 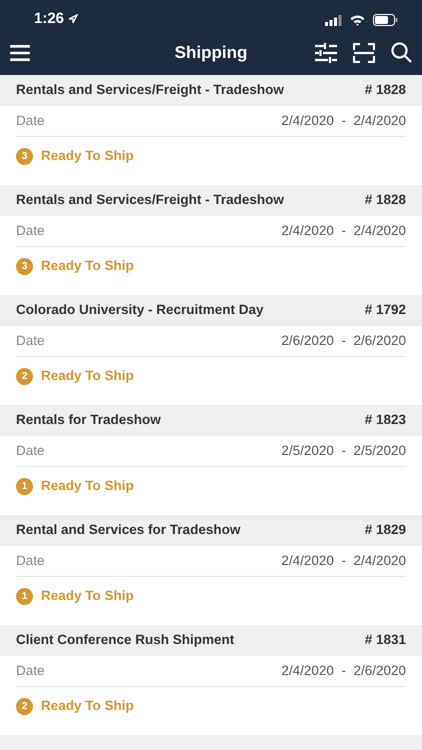 I want to click on shipment-name: Rental and Services for Tradeshow, so click(x=128, y=530).